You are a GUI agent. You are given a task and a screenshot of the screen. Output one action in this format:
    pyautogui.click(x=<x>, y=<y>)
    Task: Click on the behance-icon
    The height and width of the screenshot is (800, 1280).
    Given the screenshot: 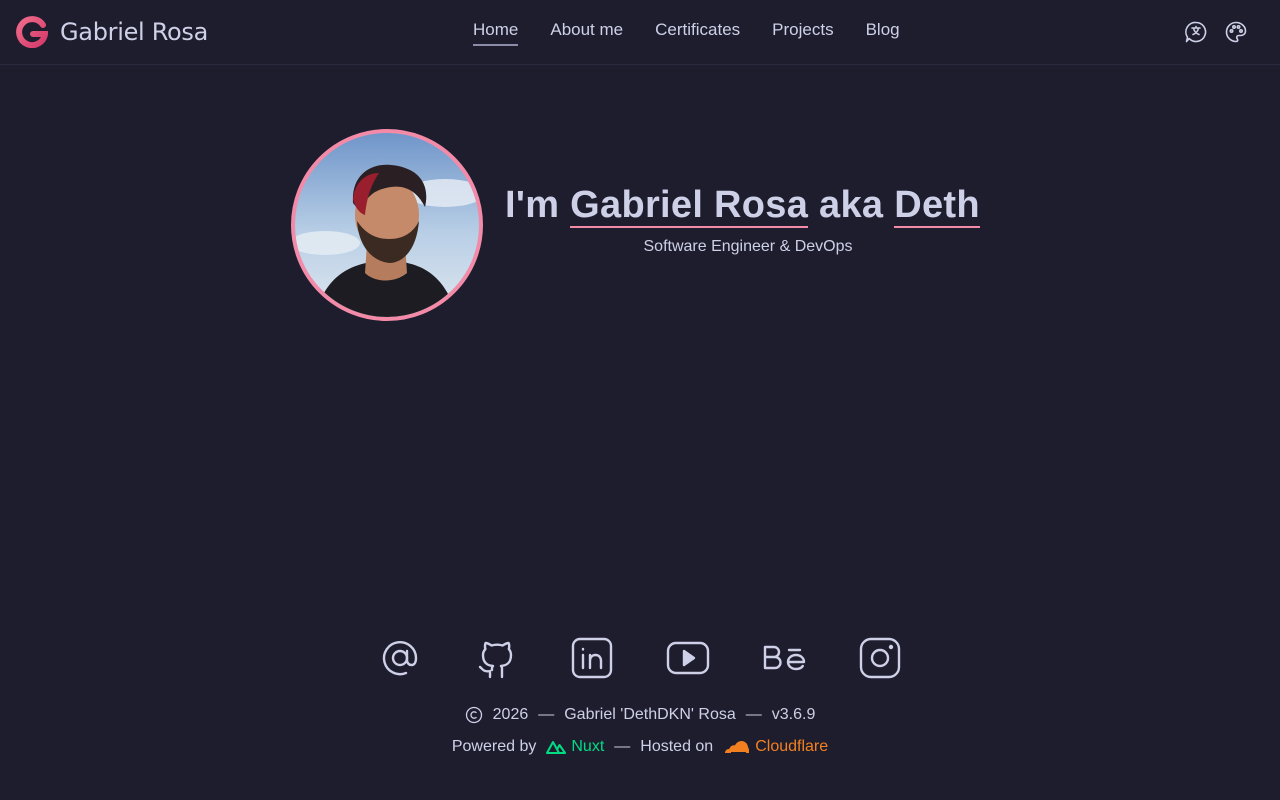 What is the action you would take?
    pyautogui.click(x=784, y=658)
    